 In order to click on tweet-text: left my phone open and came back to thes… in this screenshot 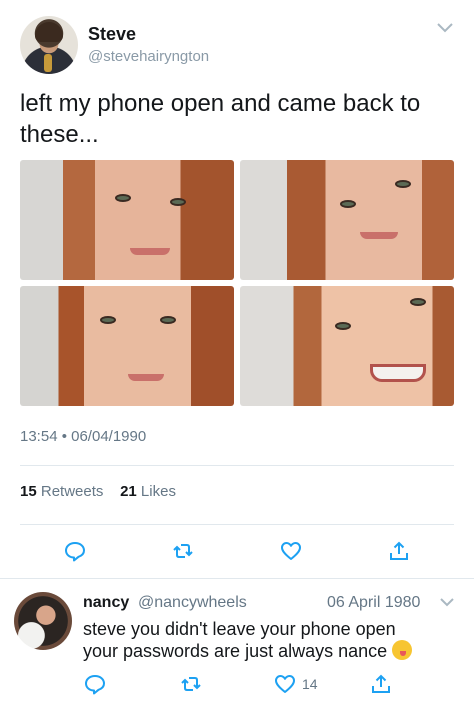, I will do `click(220, 119)`.